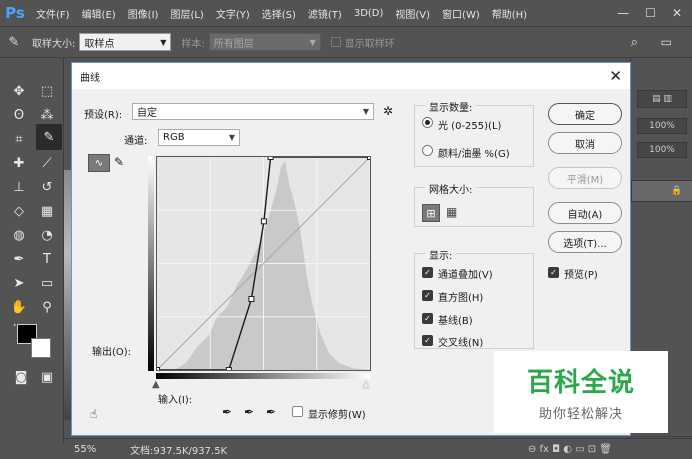 This screenshot has height=459, width=692. Describe the element at coordinates (264, 42) in the screenshot. I see `sample-select: 所有图层 ▼` at that location.